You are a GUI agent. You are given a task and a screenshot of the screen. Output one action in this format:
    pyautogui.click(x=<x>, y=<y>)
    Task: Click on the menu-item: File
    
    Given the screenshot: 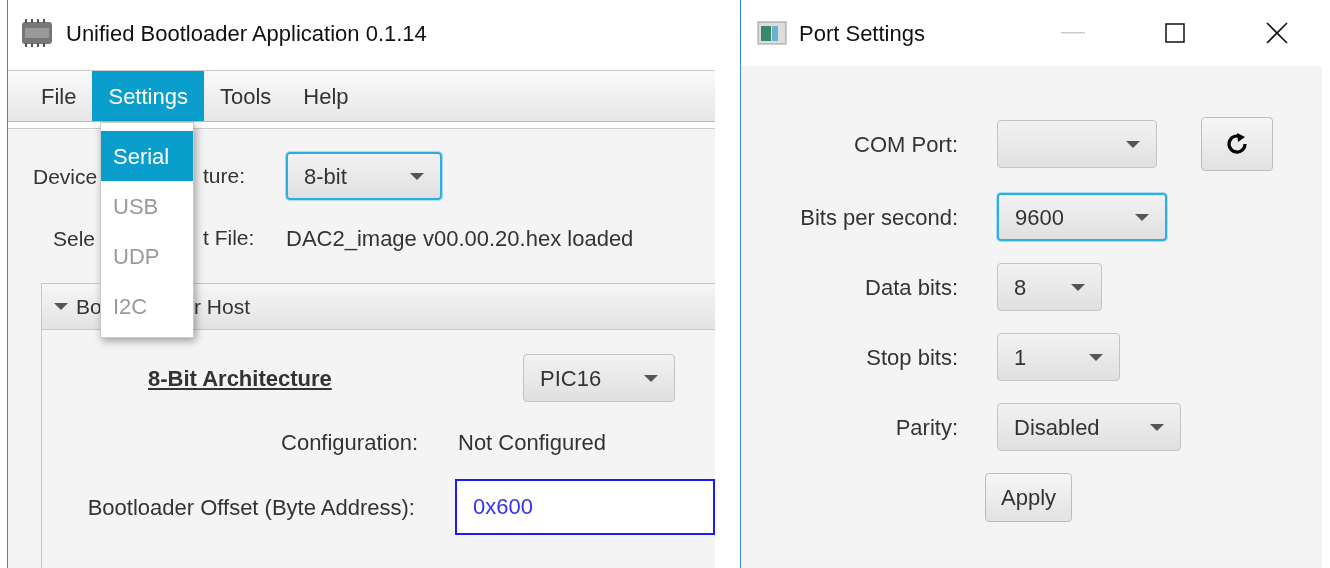 What is the action you would take?
    pyautogui.click(x=59, y=96)
    